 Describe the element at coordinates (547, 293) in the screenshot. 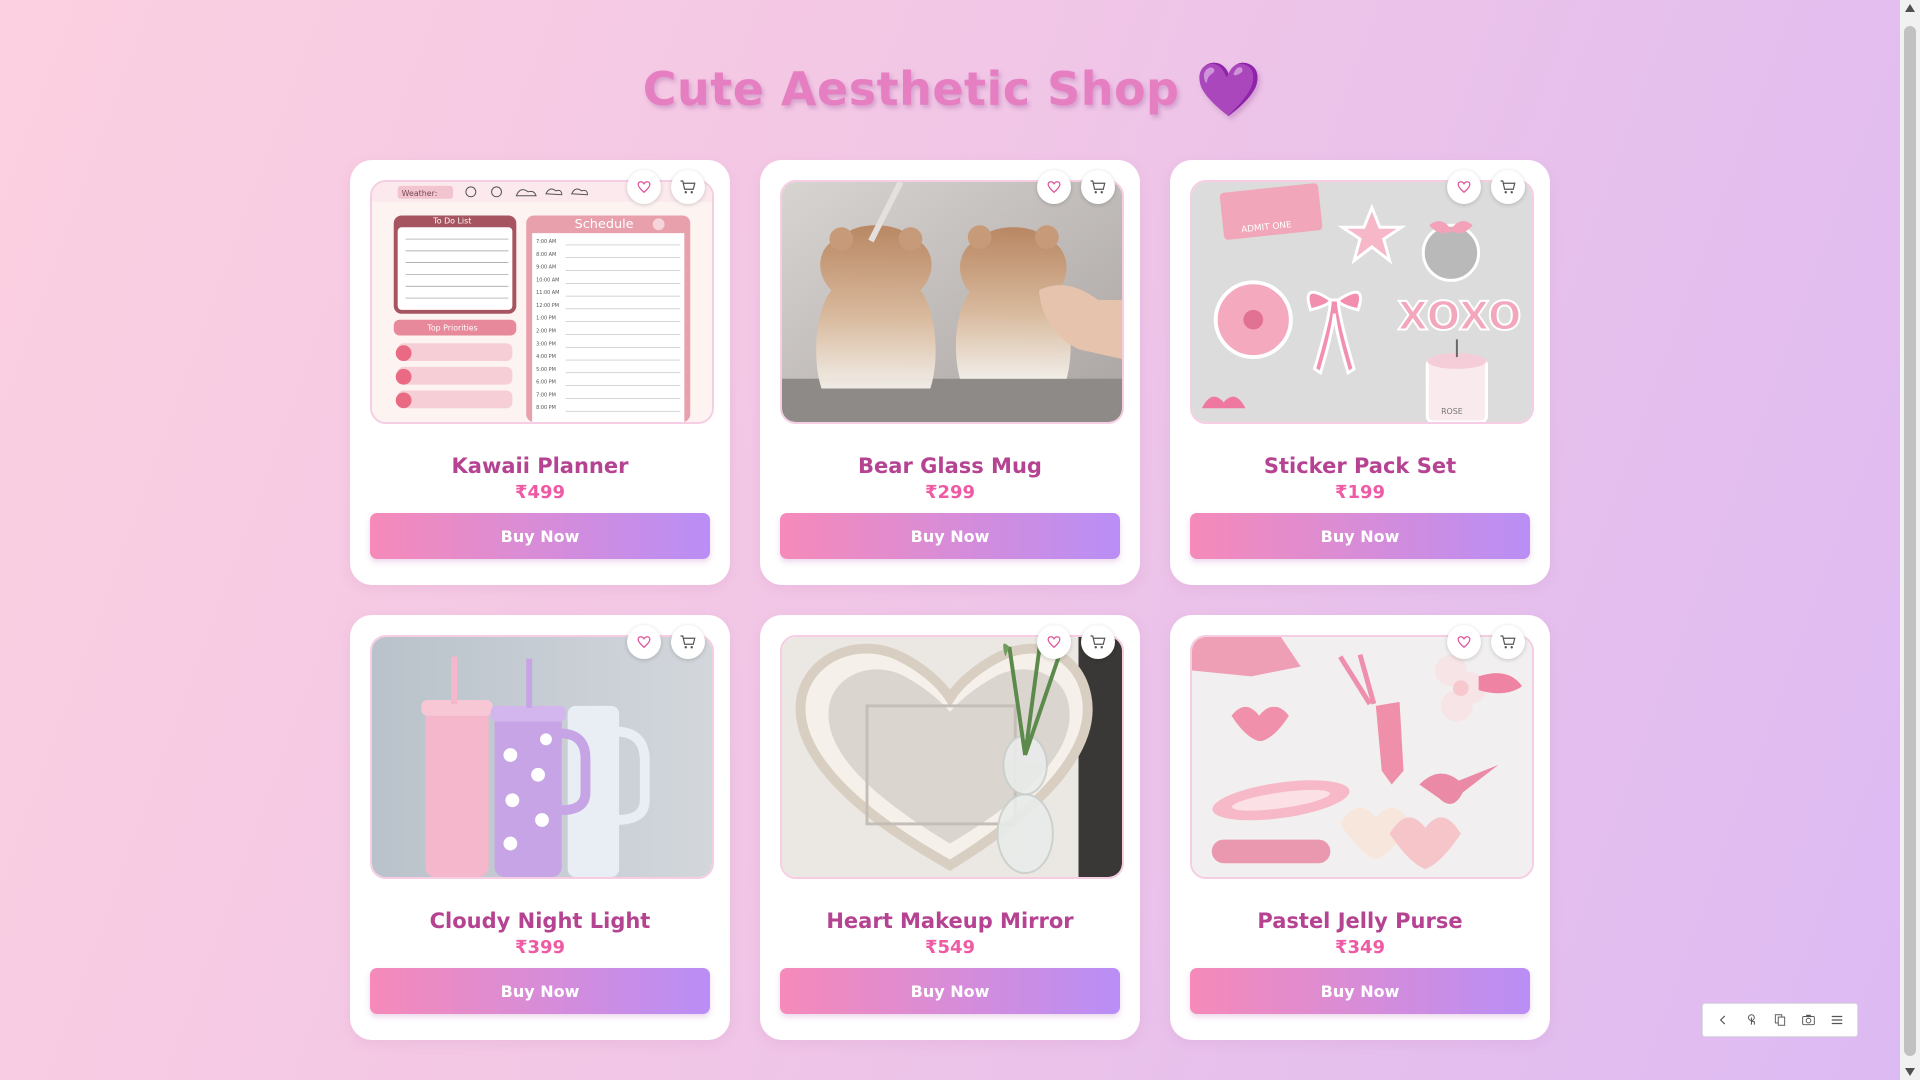

I see `planner-time-label: 11:00 AM` at that location.